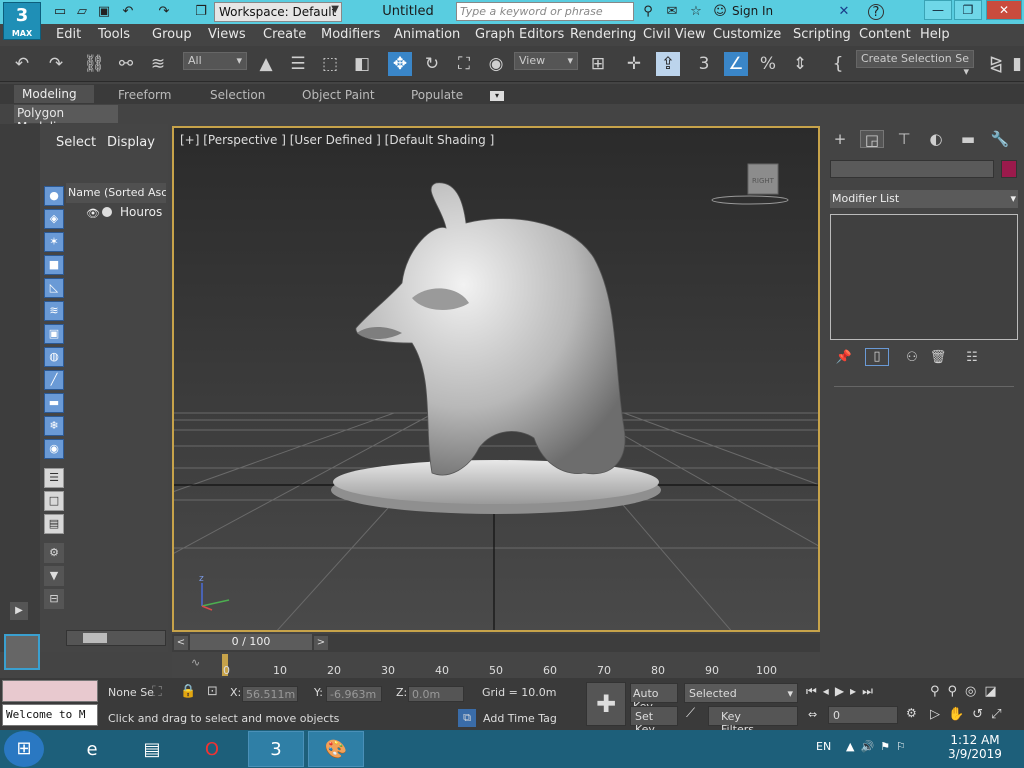 The image size is (1024, 768). Describe the element at coordinates (938, 359) in the screenshot. I see `remove-modifier-icon: 🗑` at that location.